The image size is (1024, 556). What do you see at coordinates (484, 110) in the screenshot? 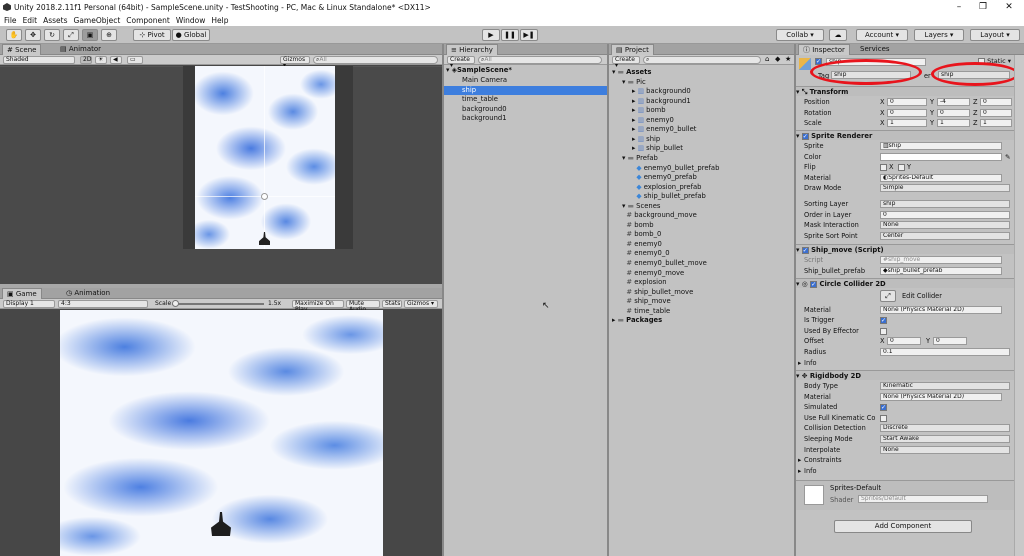
I see `hierarchy-item: background0` at bounding box center [484, 110].